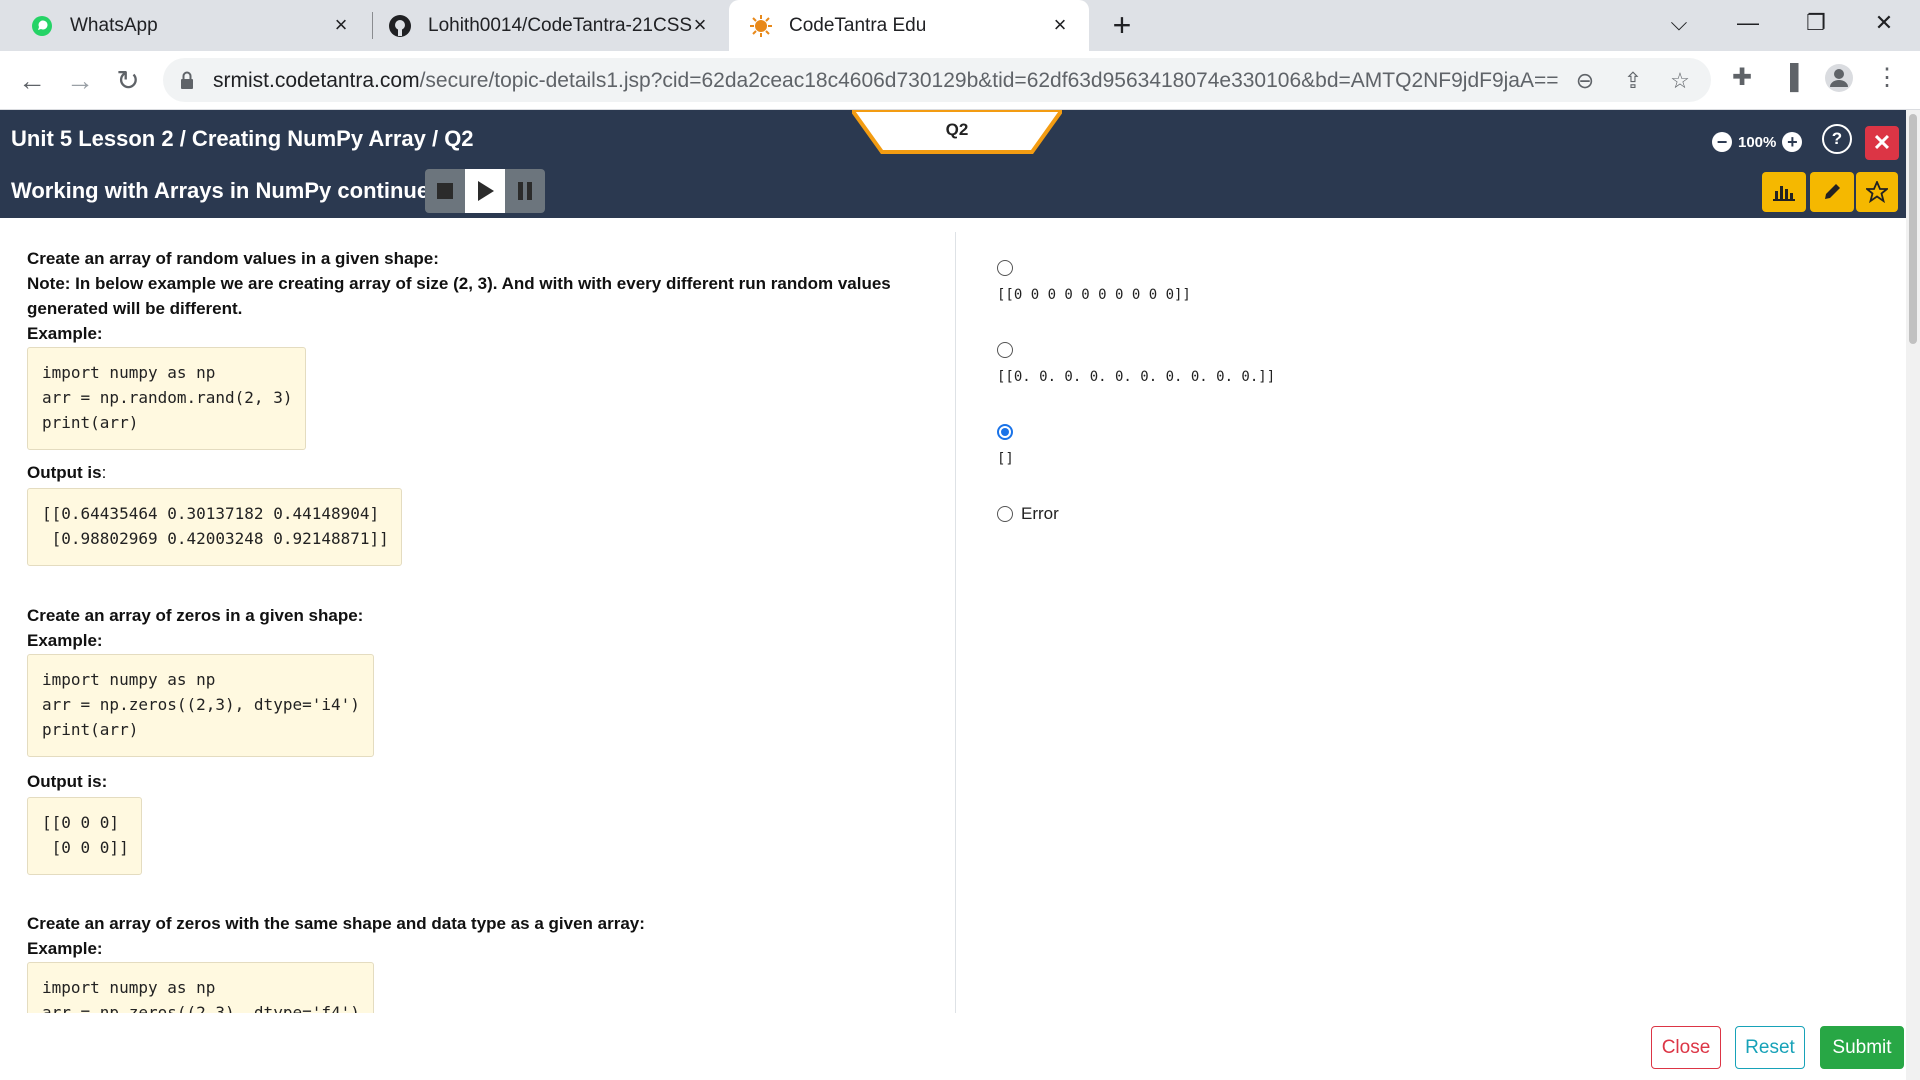  What do you see at coordinates (128, 81) in the screenshot?
I see `reload-icon: ↻` at bounding box center [128, 81].